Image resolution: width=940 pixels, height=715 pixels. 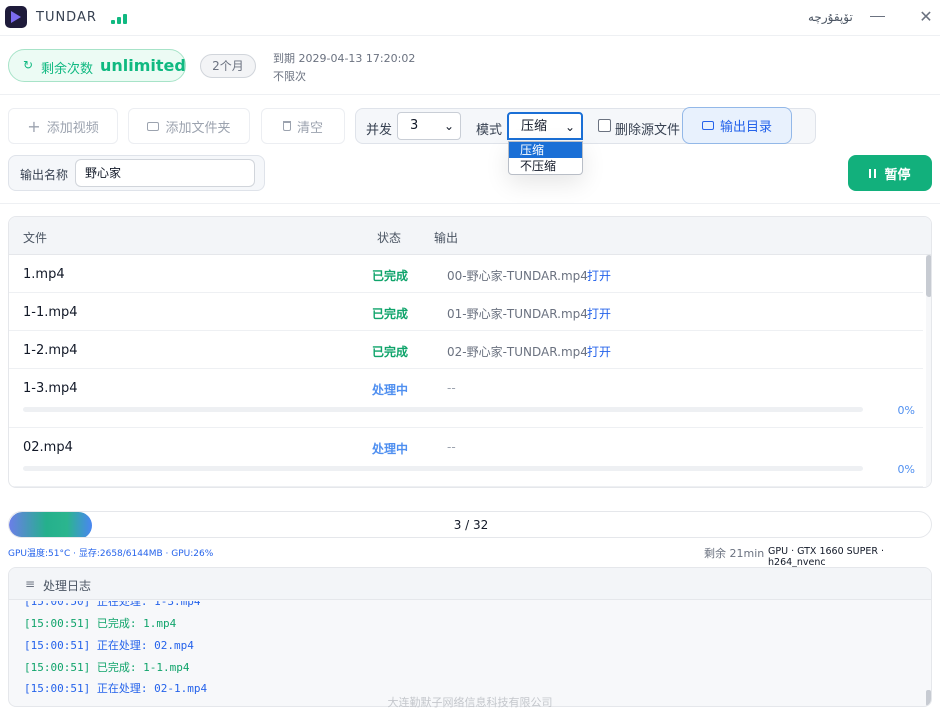 I want to click on output-name-group: 输出名称 野心家, so click(x=136, y=173).